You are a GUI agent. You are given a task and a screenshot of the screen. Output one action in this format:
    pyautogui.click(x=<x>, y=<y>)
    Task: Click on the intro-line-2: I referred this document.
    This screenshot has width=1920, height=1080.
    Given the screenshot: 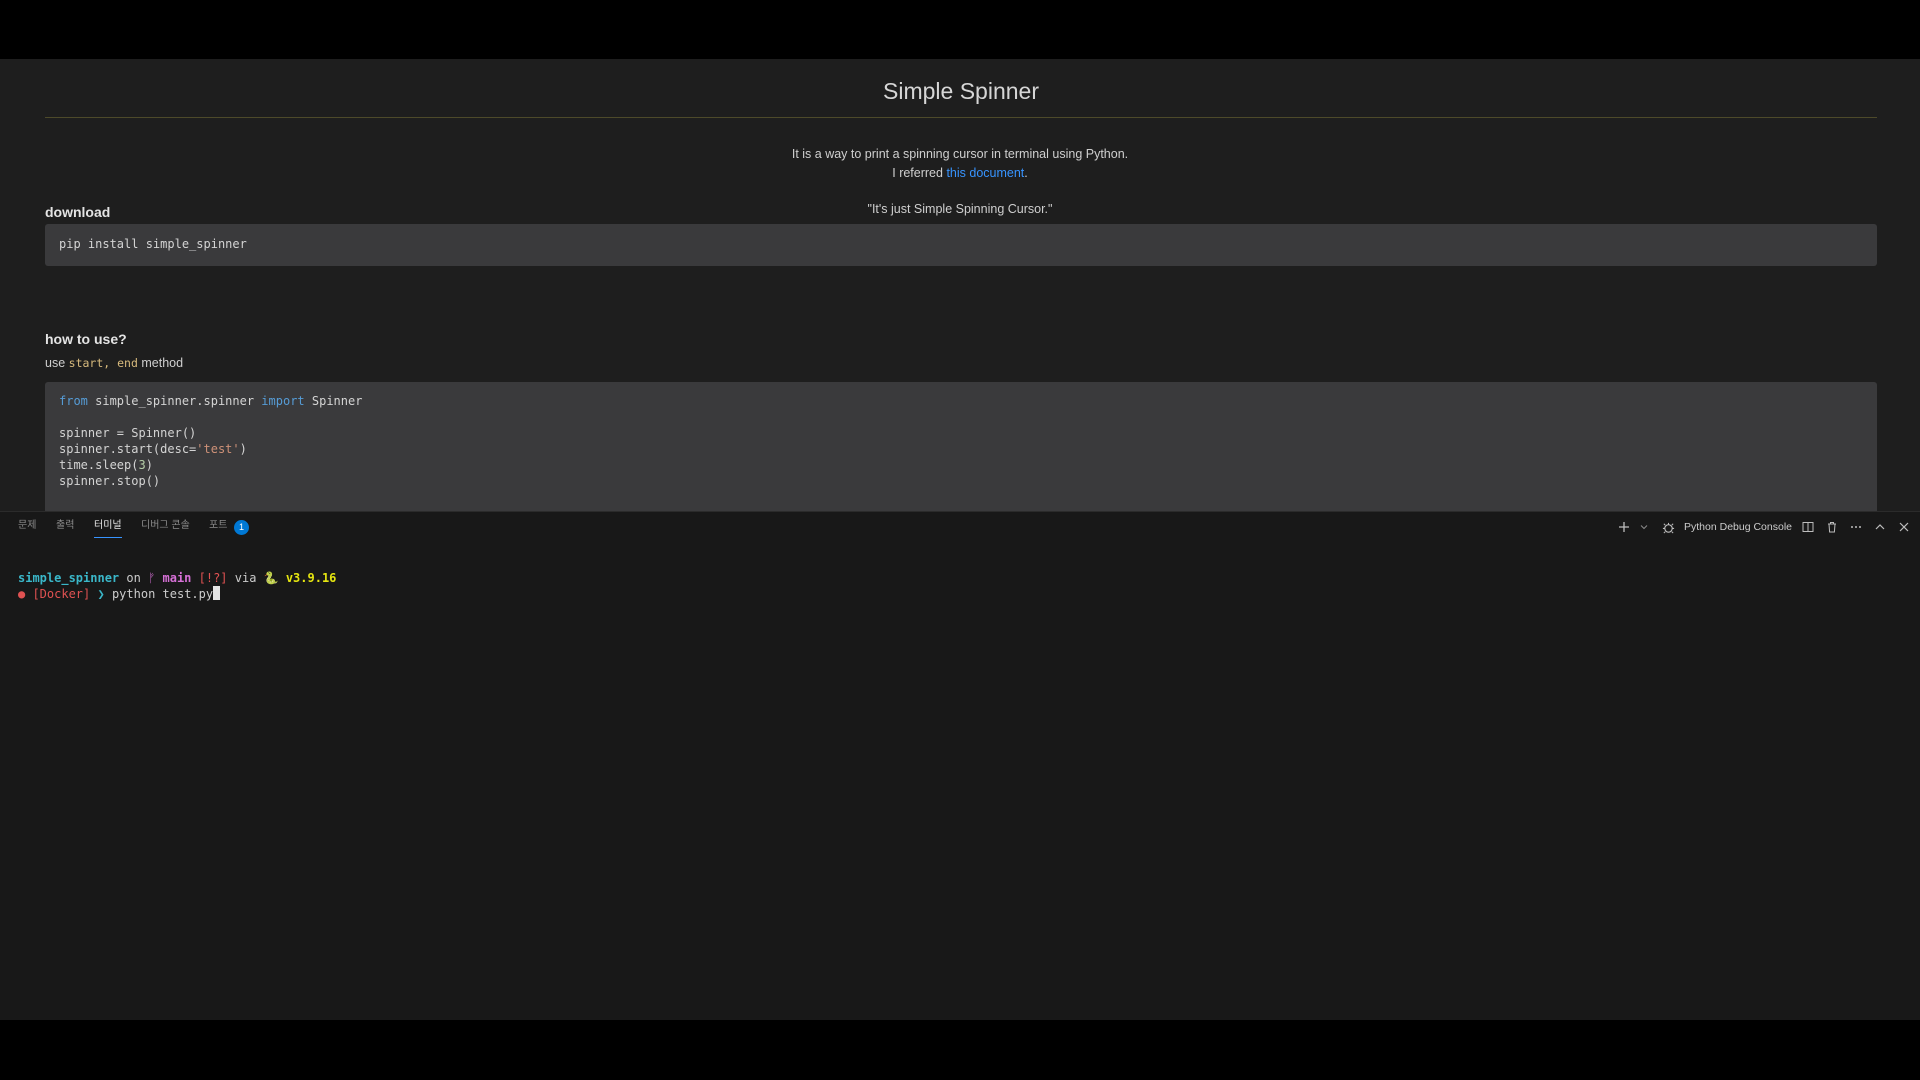 What is the action you would take?
    pyautogui.click(x=960, y=173)
    